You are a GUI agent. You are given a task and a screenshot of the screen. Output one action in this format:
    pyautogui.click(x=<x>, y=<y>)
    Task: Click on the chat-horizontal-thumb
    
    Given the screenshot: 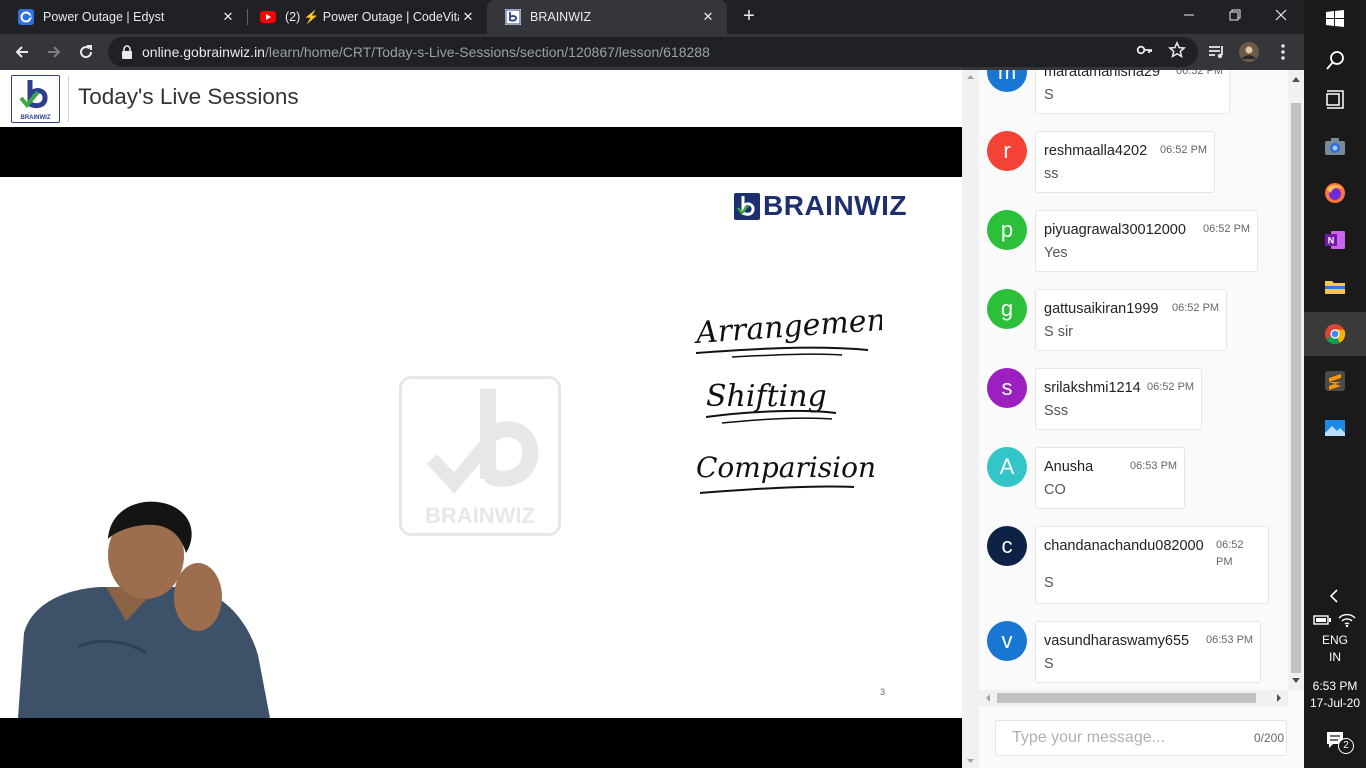 What is the action you would take?
    pyautogui.click(x=1126, y=698)
    